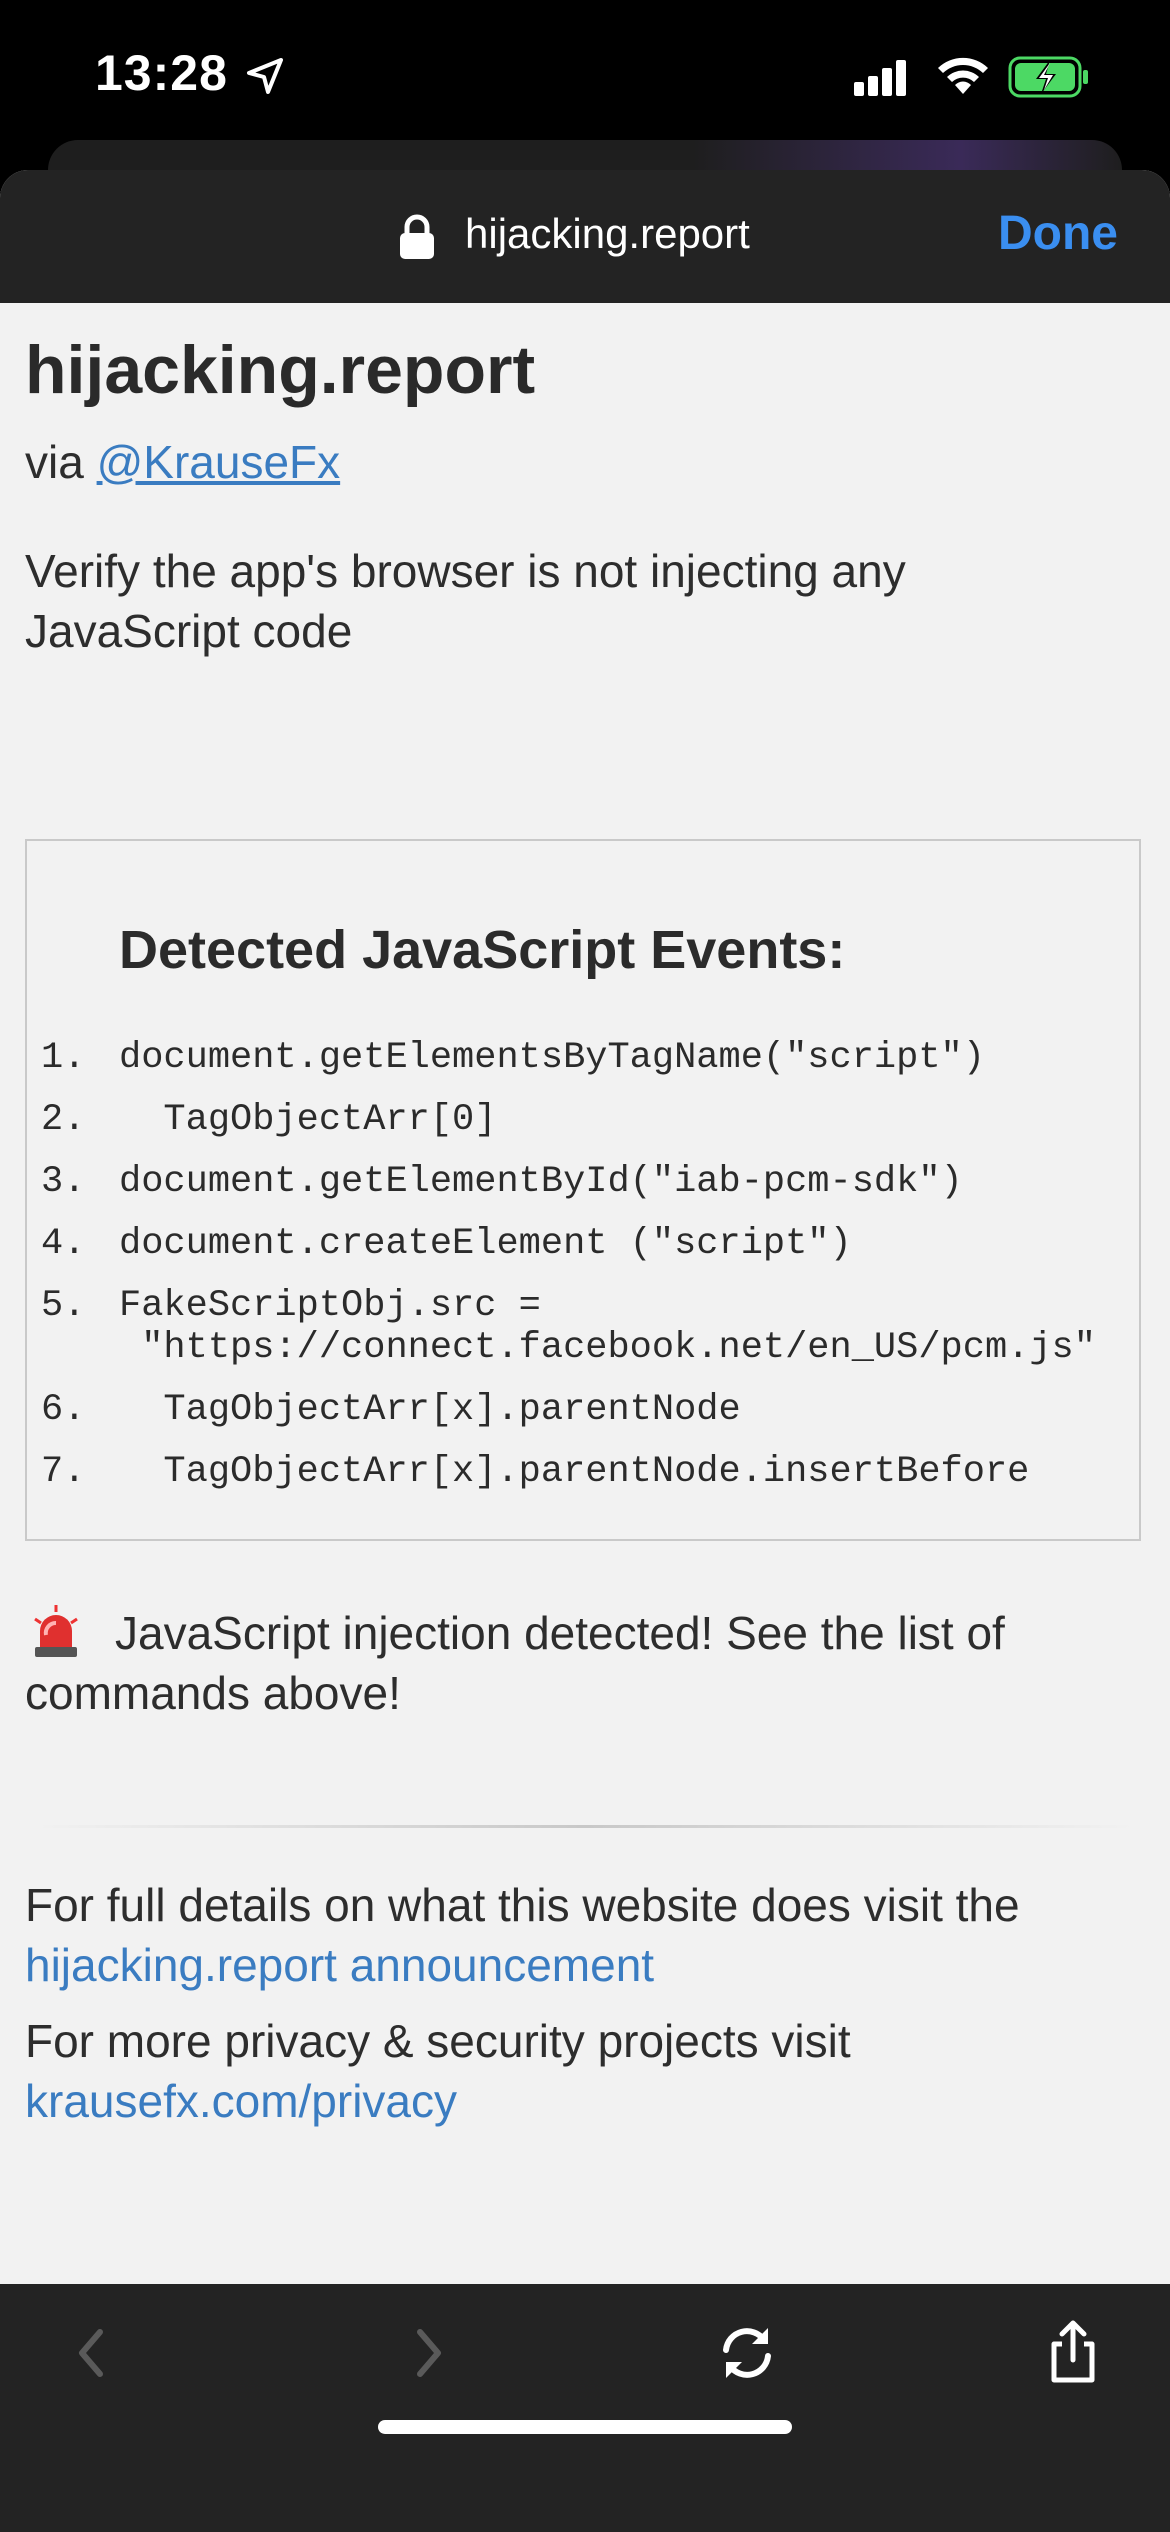 This screenshot has height=2532, width=1170. I want to click on forward-chevron-icon, so click(425, 2353).